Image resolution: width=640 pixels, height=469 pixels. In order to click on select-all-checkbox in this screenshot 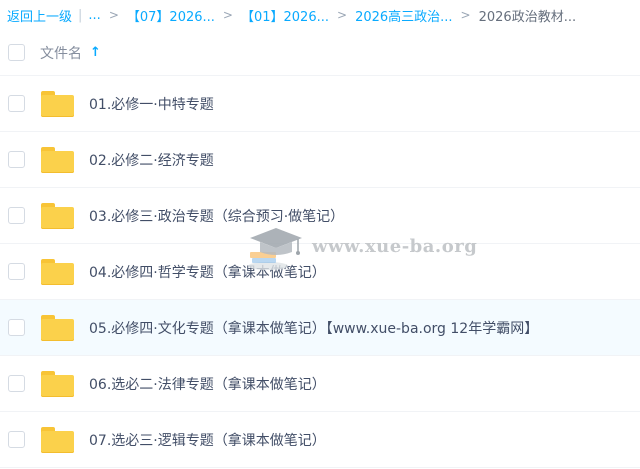, I will do `click(16, 52)`.